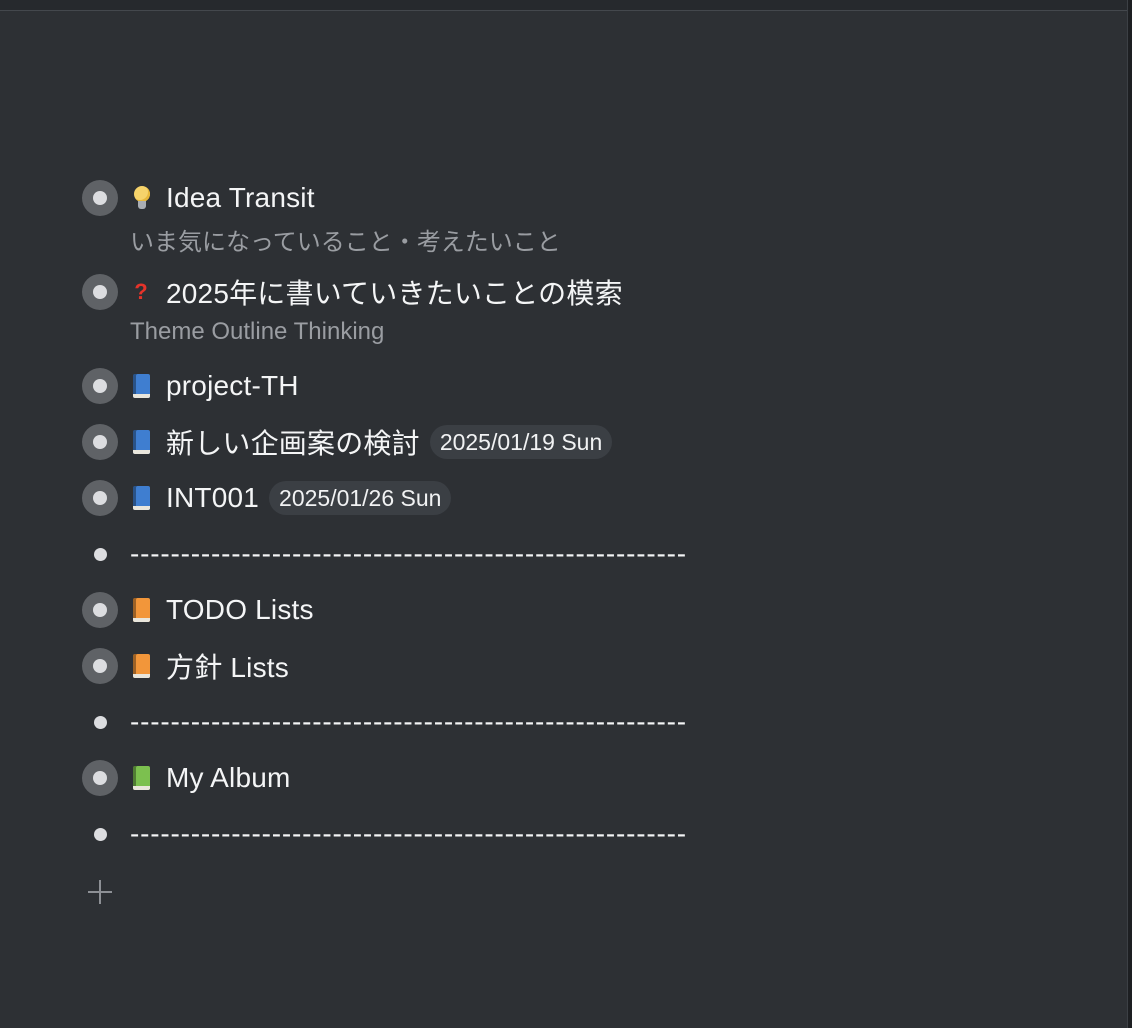 The image size is (1132, 1028). What do you see at coordinates (257, 332) in the screenshot?
I see `item-note: Theme Outline Thinking` at bounding box center [257, 332].